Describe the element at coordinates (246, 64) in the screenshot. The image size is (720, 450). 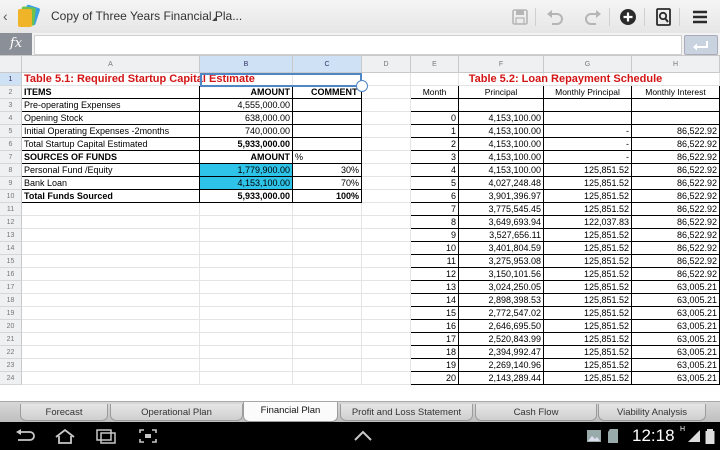
I see `column-header-b: B` at that location.